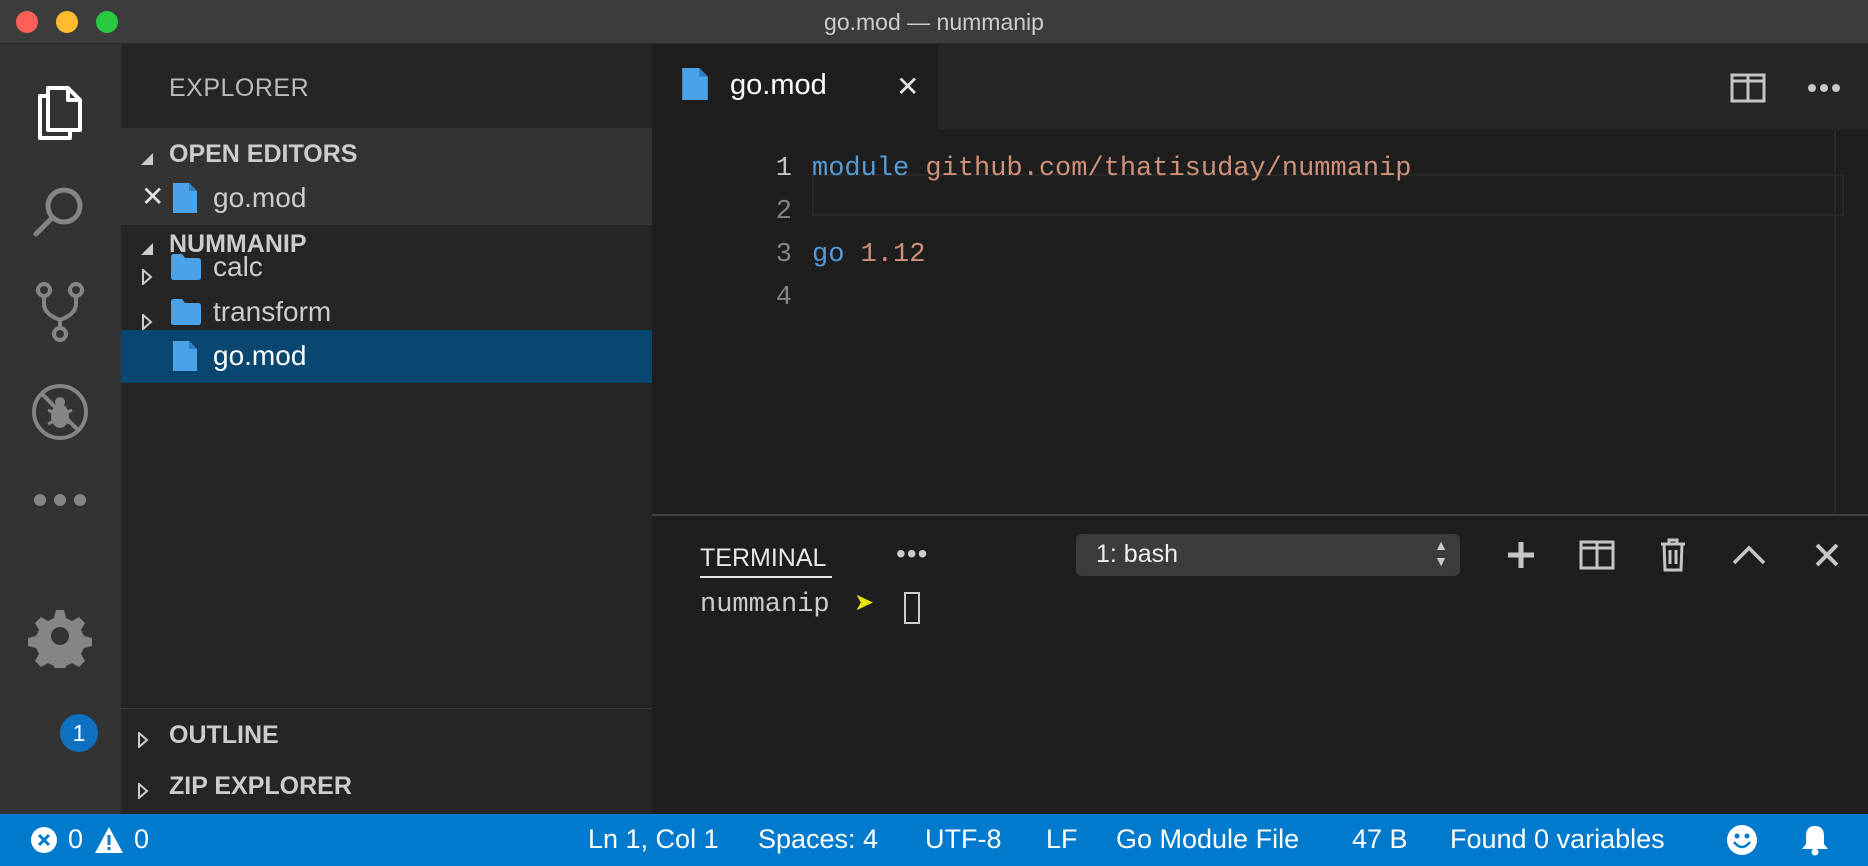  What do you see at coordinates (60, 492) in the screenshot?
I see `more-icon` at bounding box center [60, 492].